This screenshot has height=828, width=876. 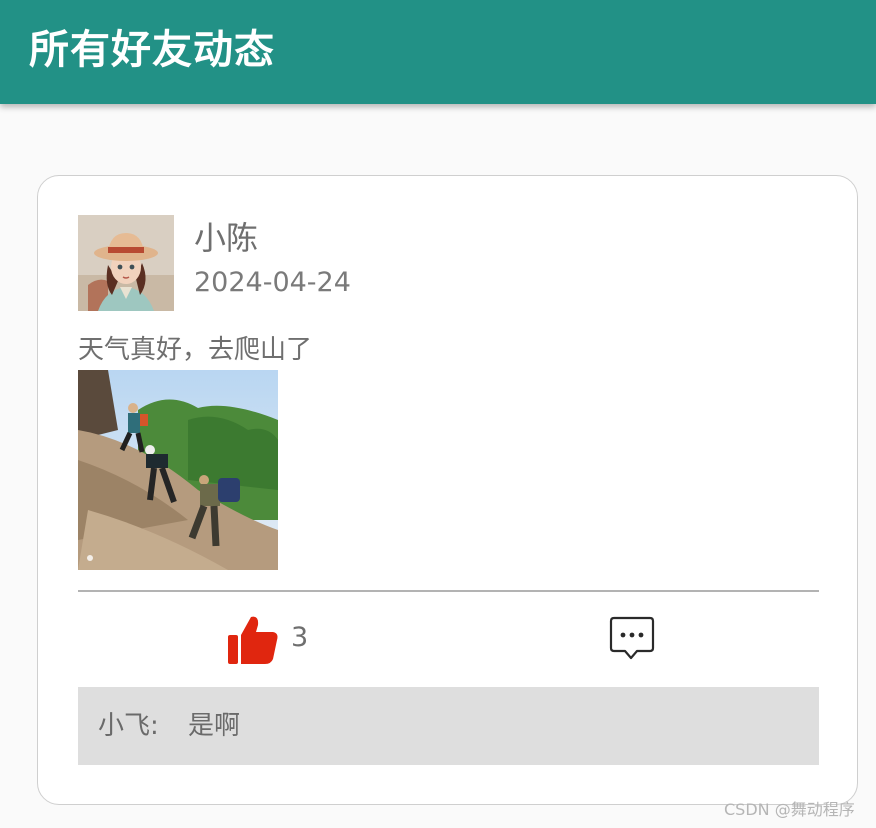 What do you see at coordinates (300, 637) in the screenshot?
I see `like-count: 3` at bounding box center [300, 637].